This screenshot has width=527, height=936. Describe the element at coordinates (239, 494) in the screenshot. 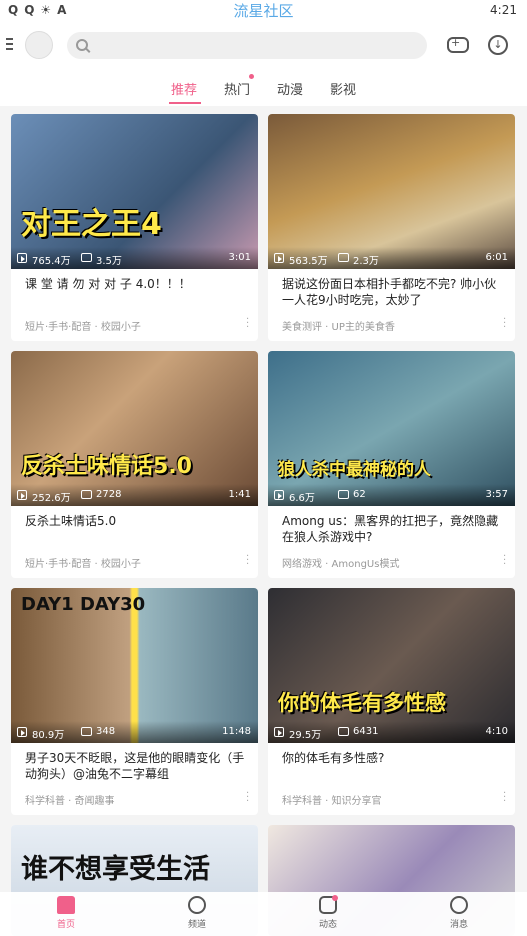

I see `video-duration: 1:41` at that location.